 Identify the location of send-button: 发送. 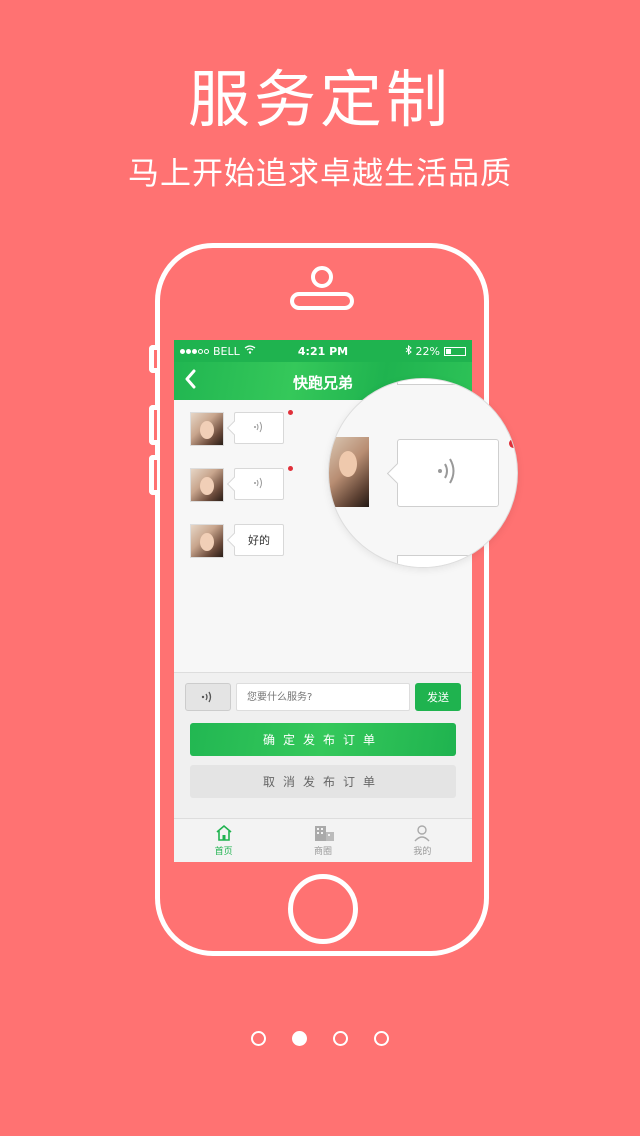
(438, 697).